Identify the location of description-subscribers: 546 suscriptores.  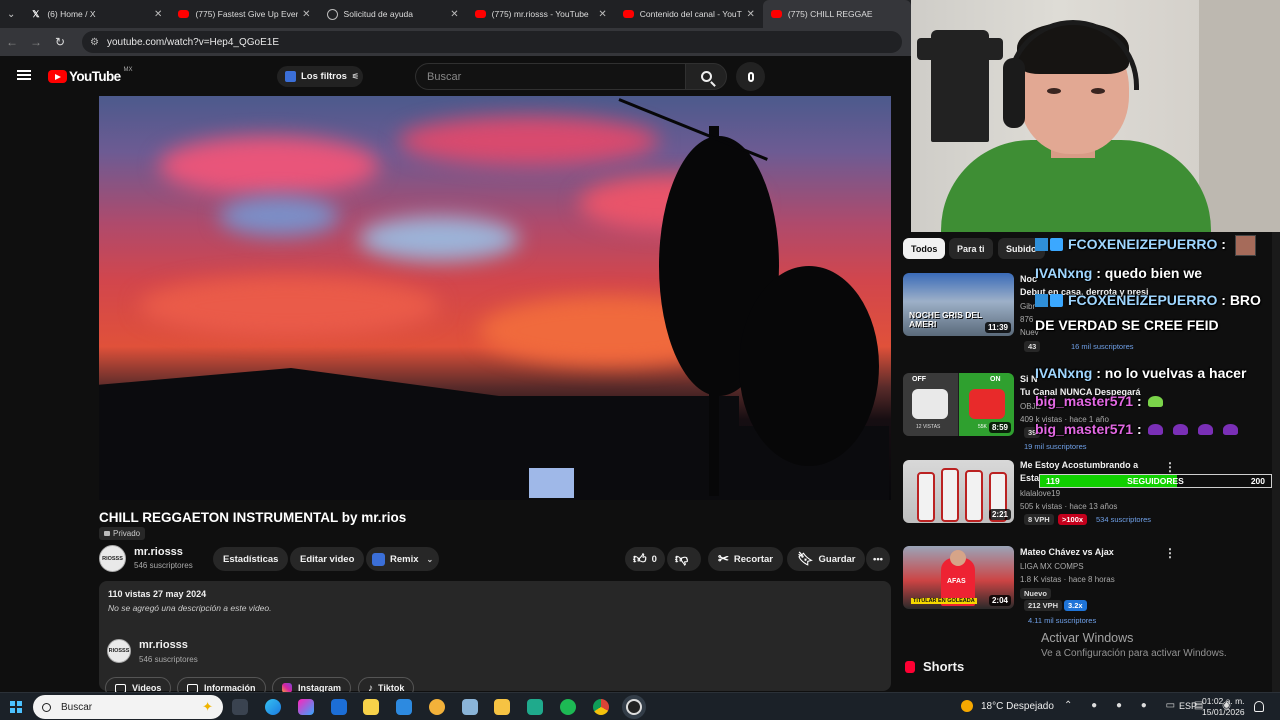
(168, 659).